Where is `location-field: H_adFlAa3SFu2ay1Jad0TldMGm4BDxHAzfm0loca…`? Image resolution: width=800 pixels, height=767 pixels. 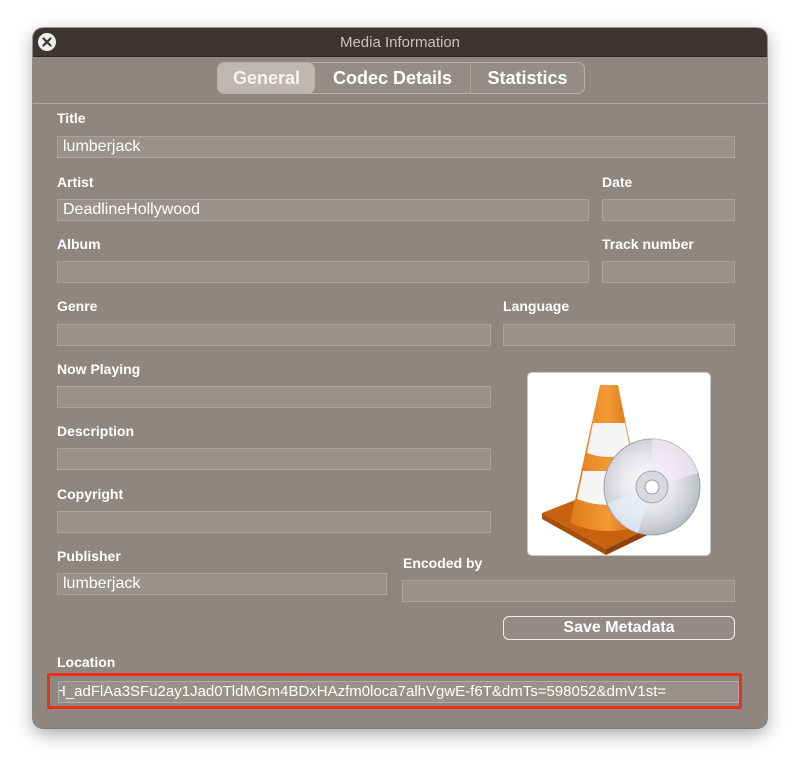 location-field: H_adFlAa3SFu2ay1Jad0TldMGm4BDxHAzfm0loca… is located at coordinates (398, 692).